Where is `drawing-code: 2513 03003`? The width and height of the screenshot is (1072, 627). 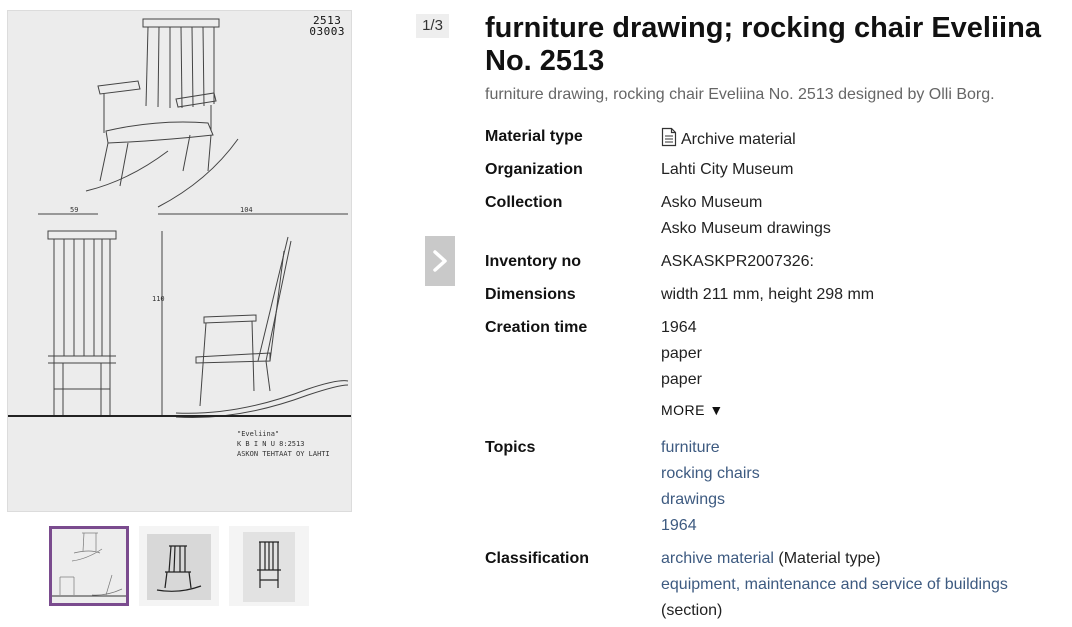
drawing-code: 2513 03003 is located at coordinates (327, 26).